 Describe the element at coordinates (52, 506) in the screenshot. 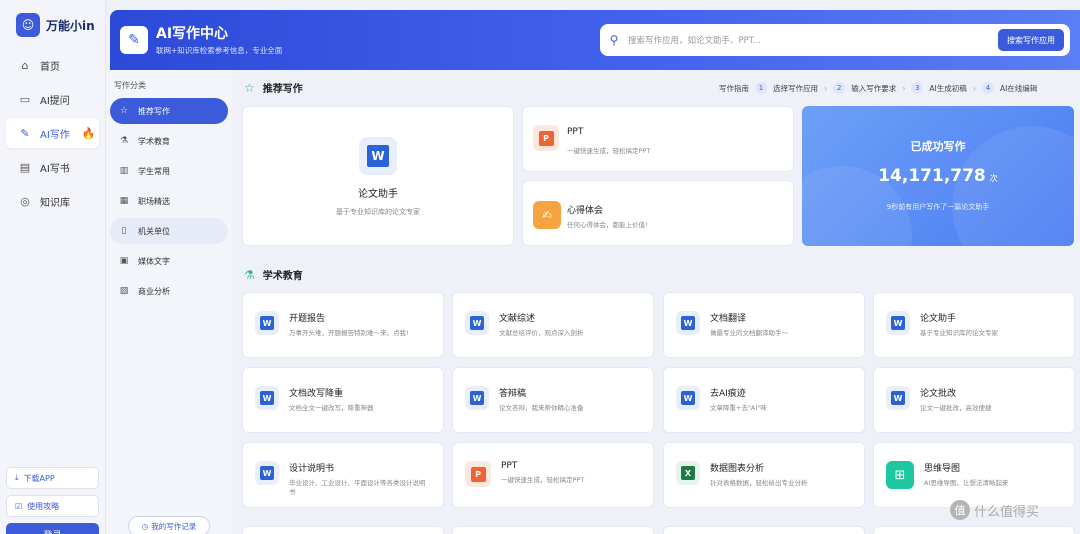

I see `usage-guide-button: ☑ 使用攻略` at that location.